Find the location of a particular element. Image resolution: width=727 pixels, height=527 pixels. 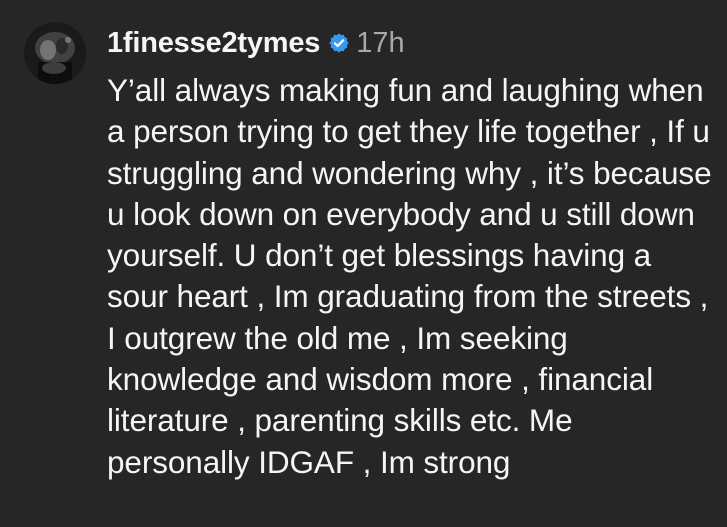

avatar-photo is located at coordinates (55, 53).